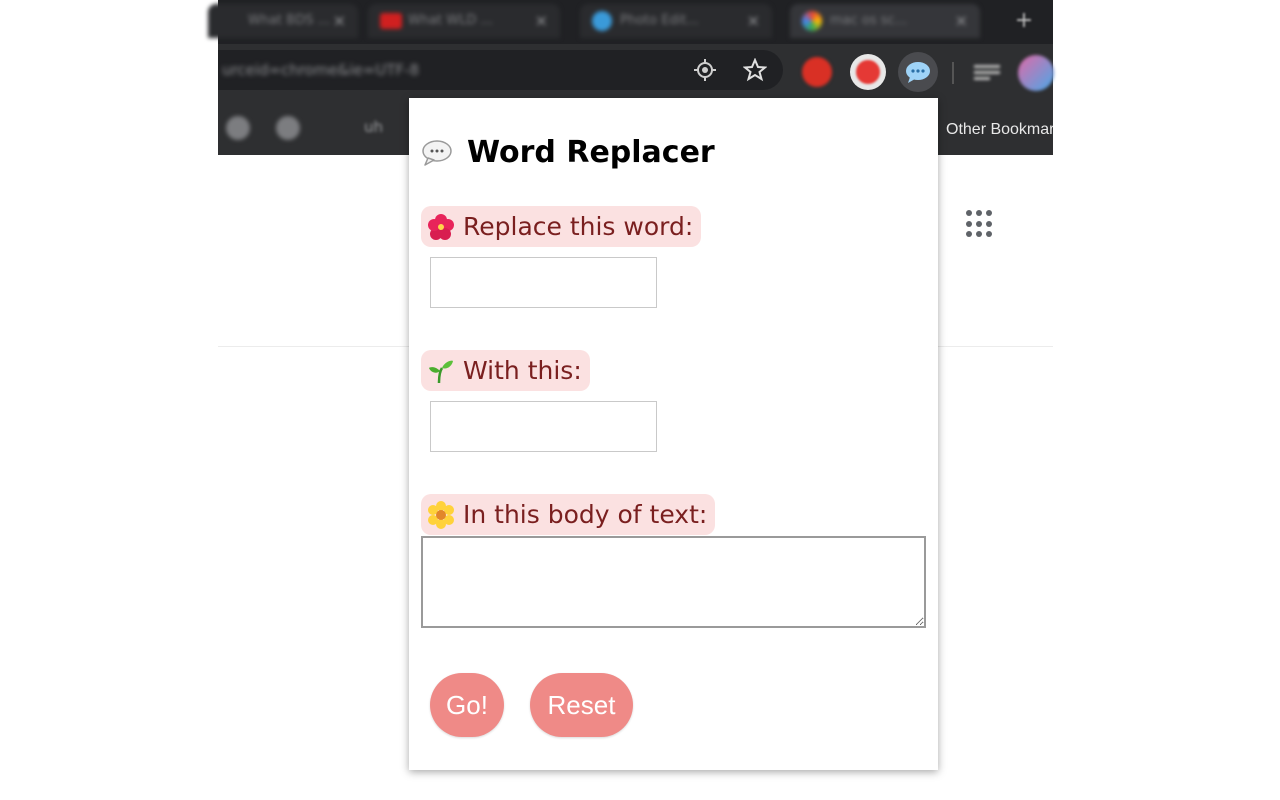  I want to click on bookmark-star-icon, so click(755, 69).